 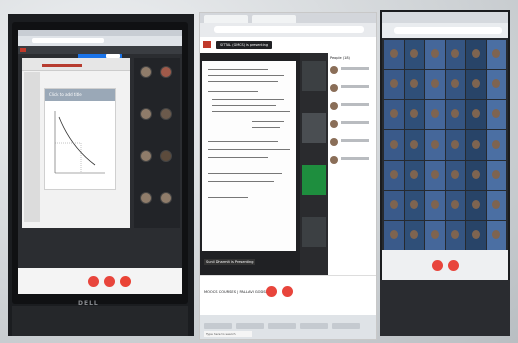 What do you see at coordinates (125, 281) in the screenshot?
I see `camera-off-button` at bounding box center [125, 281].